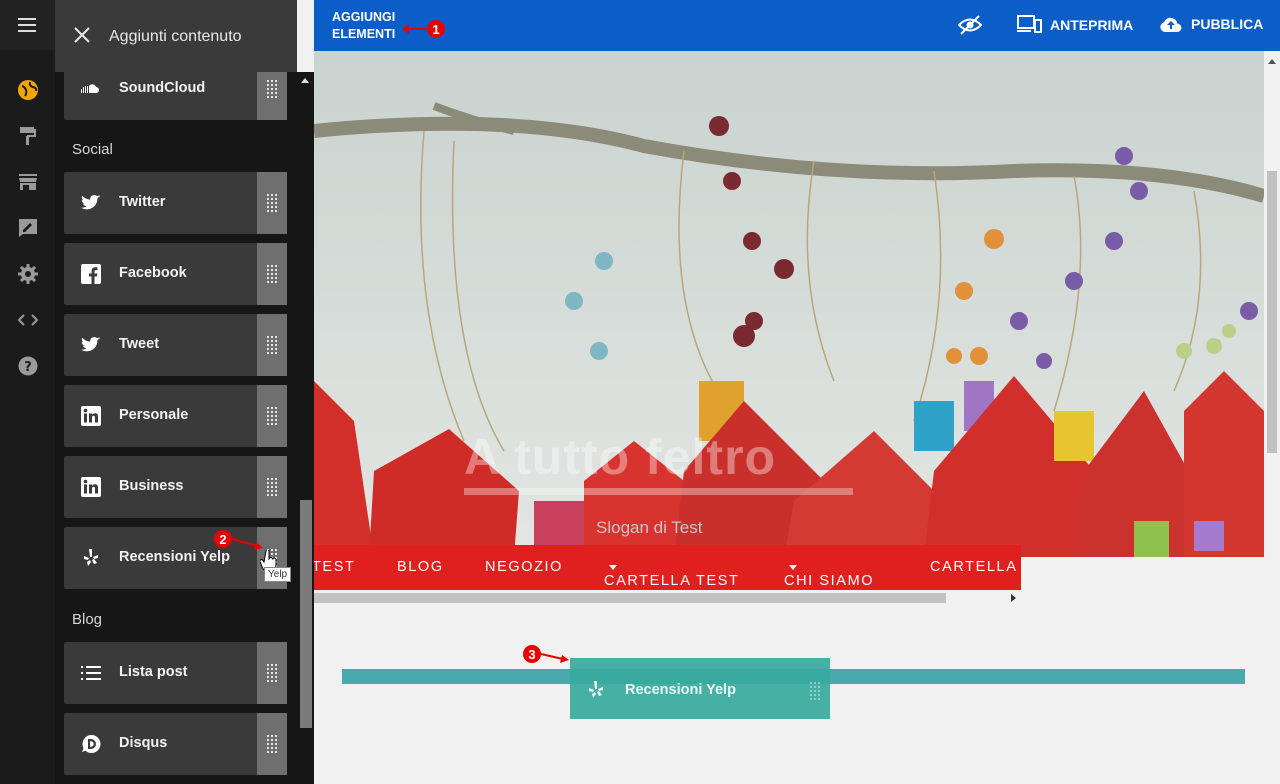 The image size is (1280, 784). Describe the element at coordinates (620, 457) in the screenshot. I see `site-title: A tutto feltro` at that location.